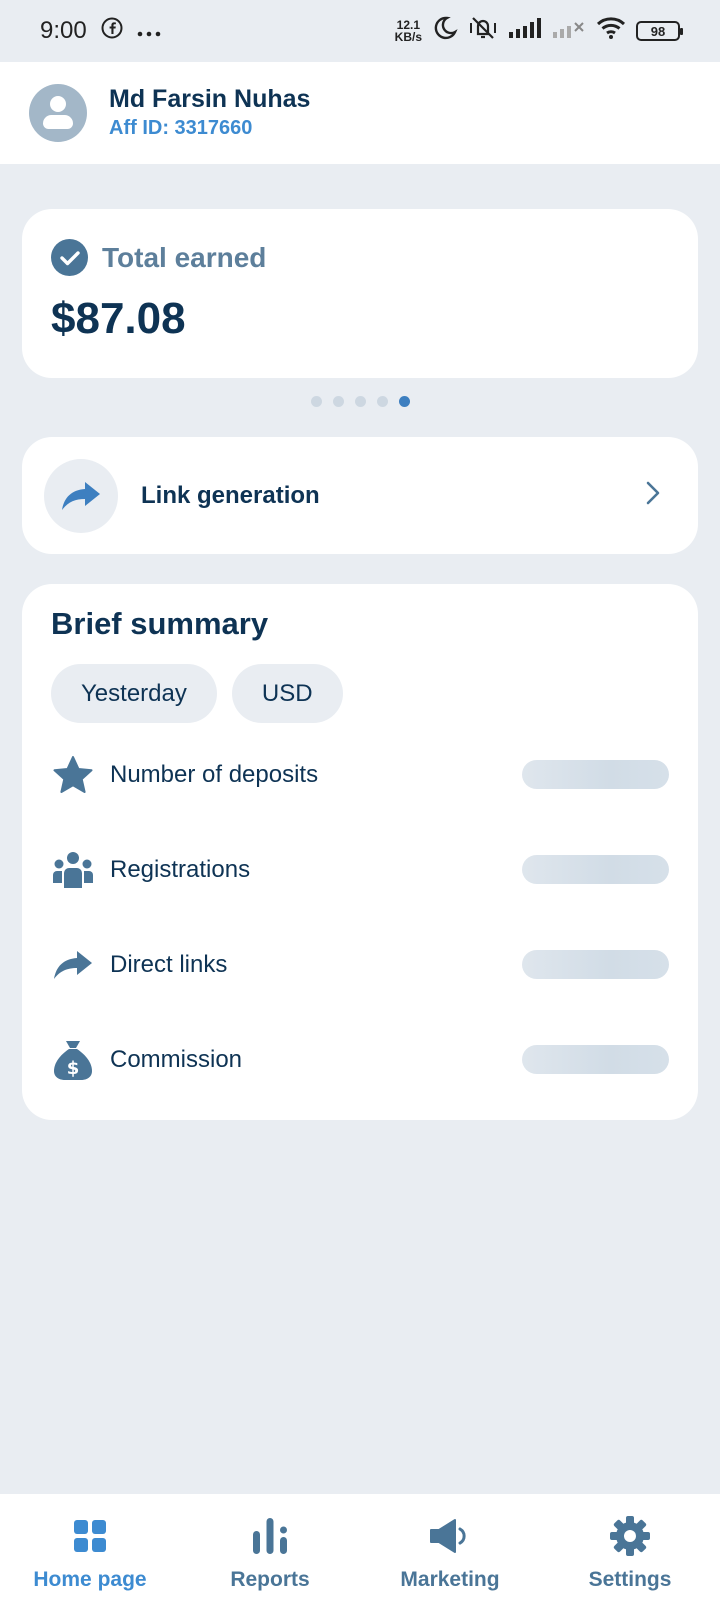 The height and width of the screenshot is (1600, 720). Describe the element at coordinates (118, 318) in the screenshot. I see `total-earned-value: $87.08` at that location.